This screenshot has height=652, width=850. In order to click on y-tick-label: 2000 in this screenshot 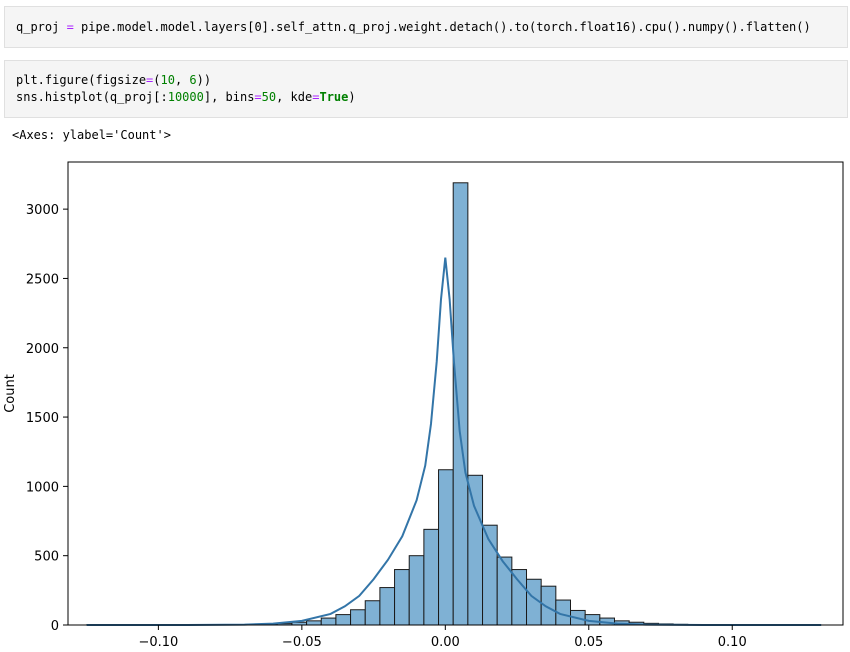, I will do `click(42, 349)`.